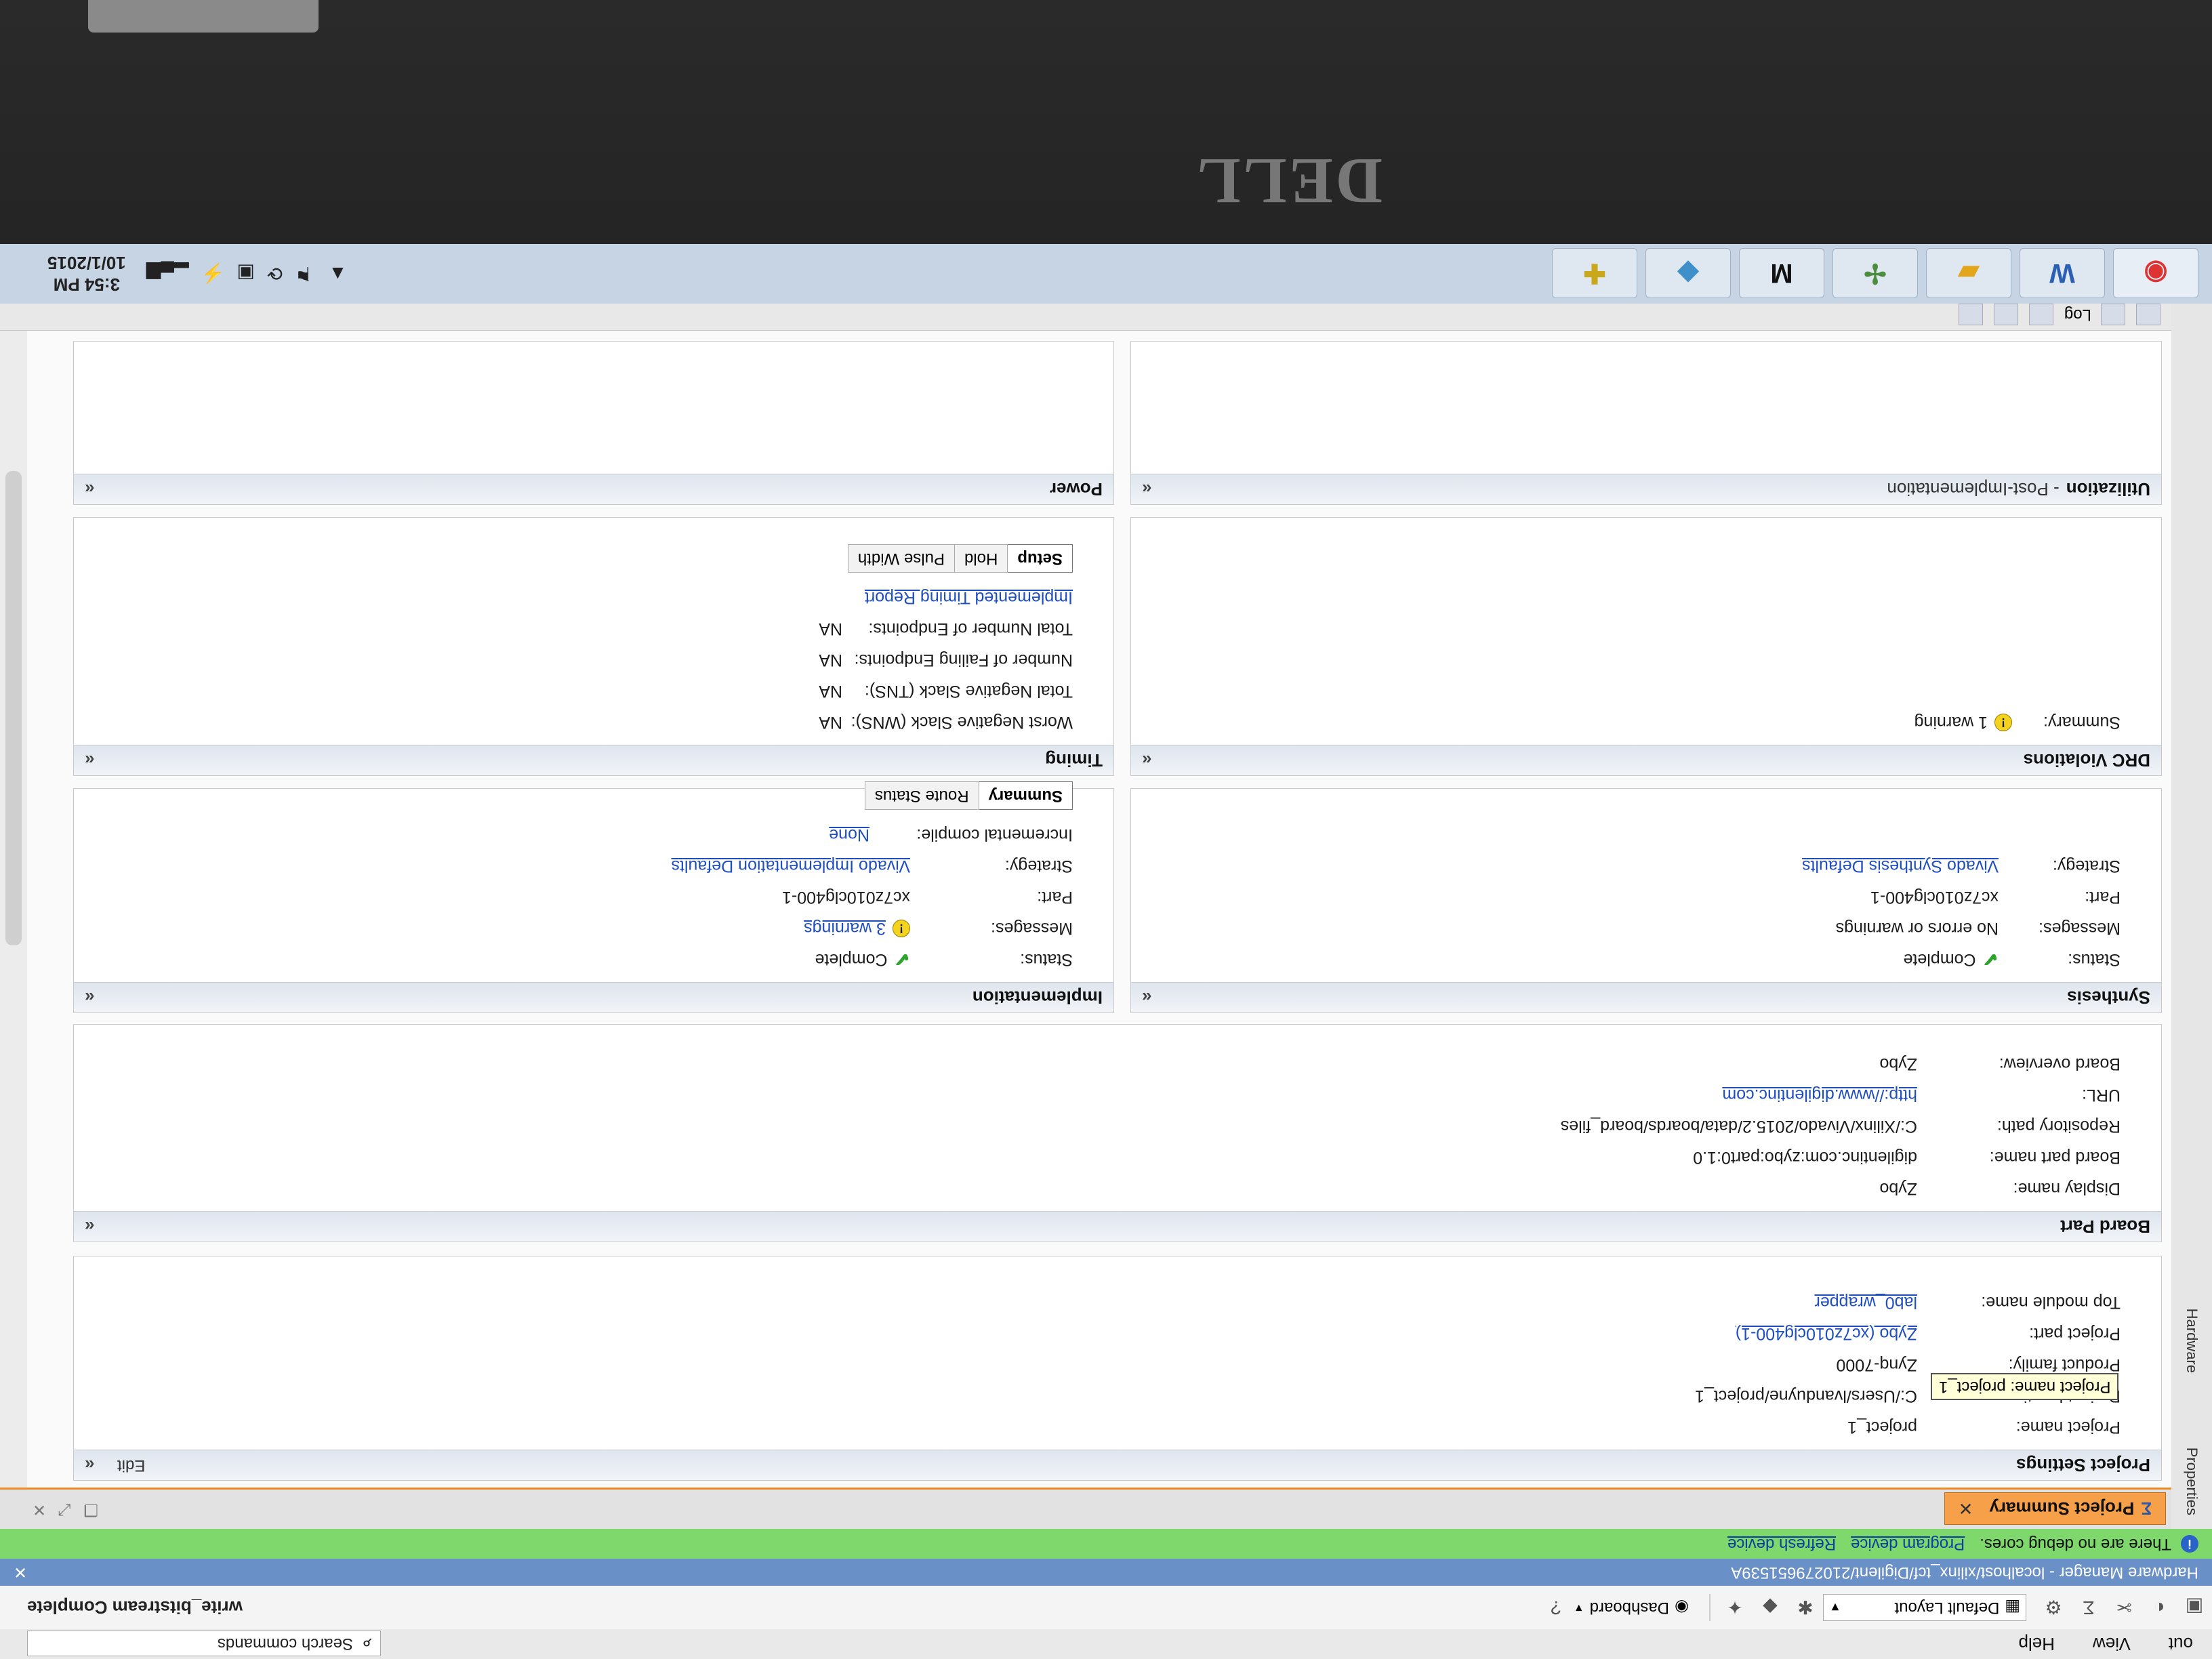  What do you see at coordinates (1867, 1303) in the screenshot?
I see `top-module-link: lab0_wrapper` at bounding box center [1867, 1303].